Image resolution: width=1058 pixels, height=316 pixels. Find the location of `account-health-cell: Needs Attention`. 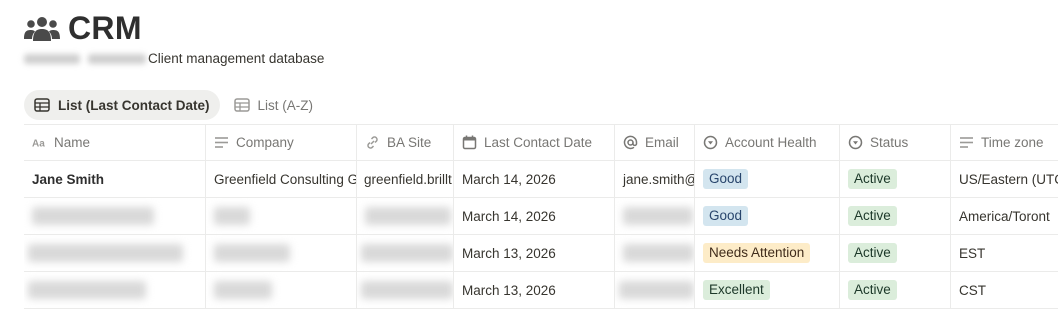

account-health-cell: Needs Attention is located at coordinates (767, 253).